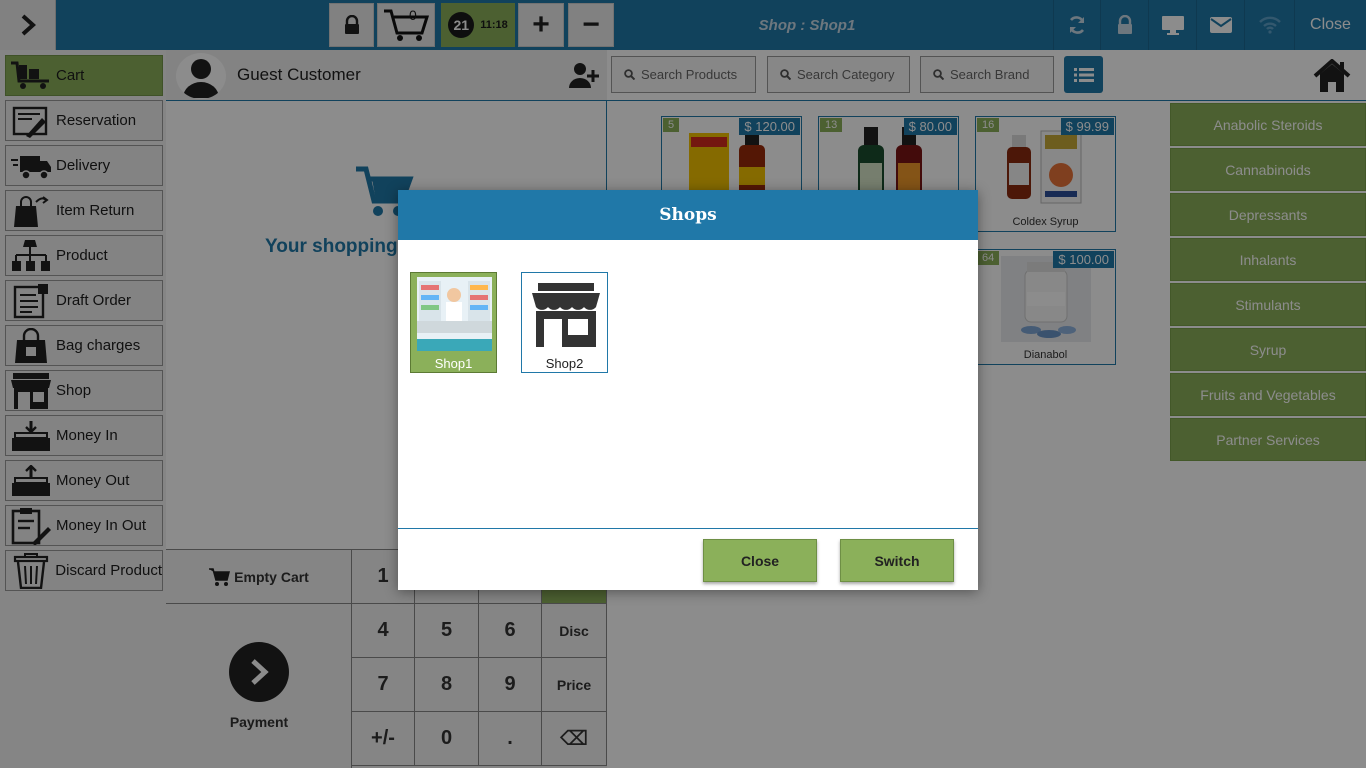 The height and width of the screenshot is (768, 1366). What do you see at coordinates (564, 363) in the screenshot?
I see `shop-tile-label: Shop2` at bounding box center [564, 363].